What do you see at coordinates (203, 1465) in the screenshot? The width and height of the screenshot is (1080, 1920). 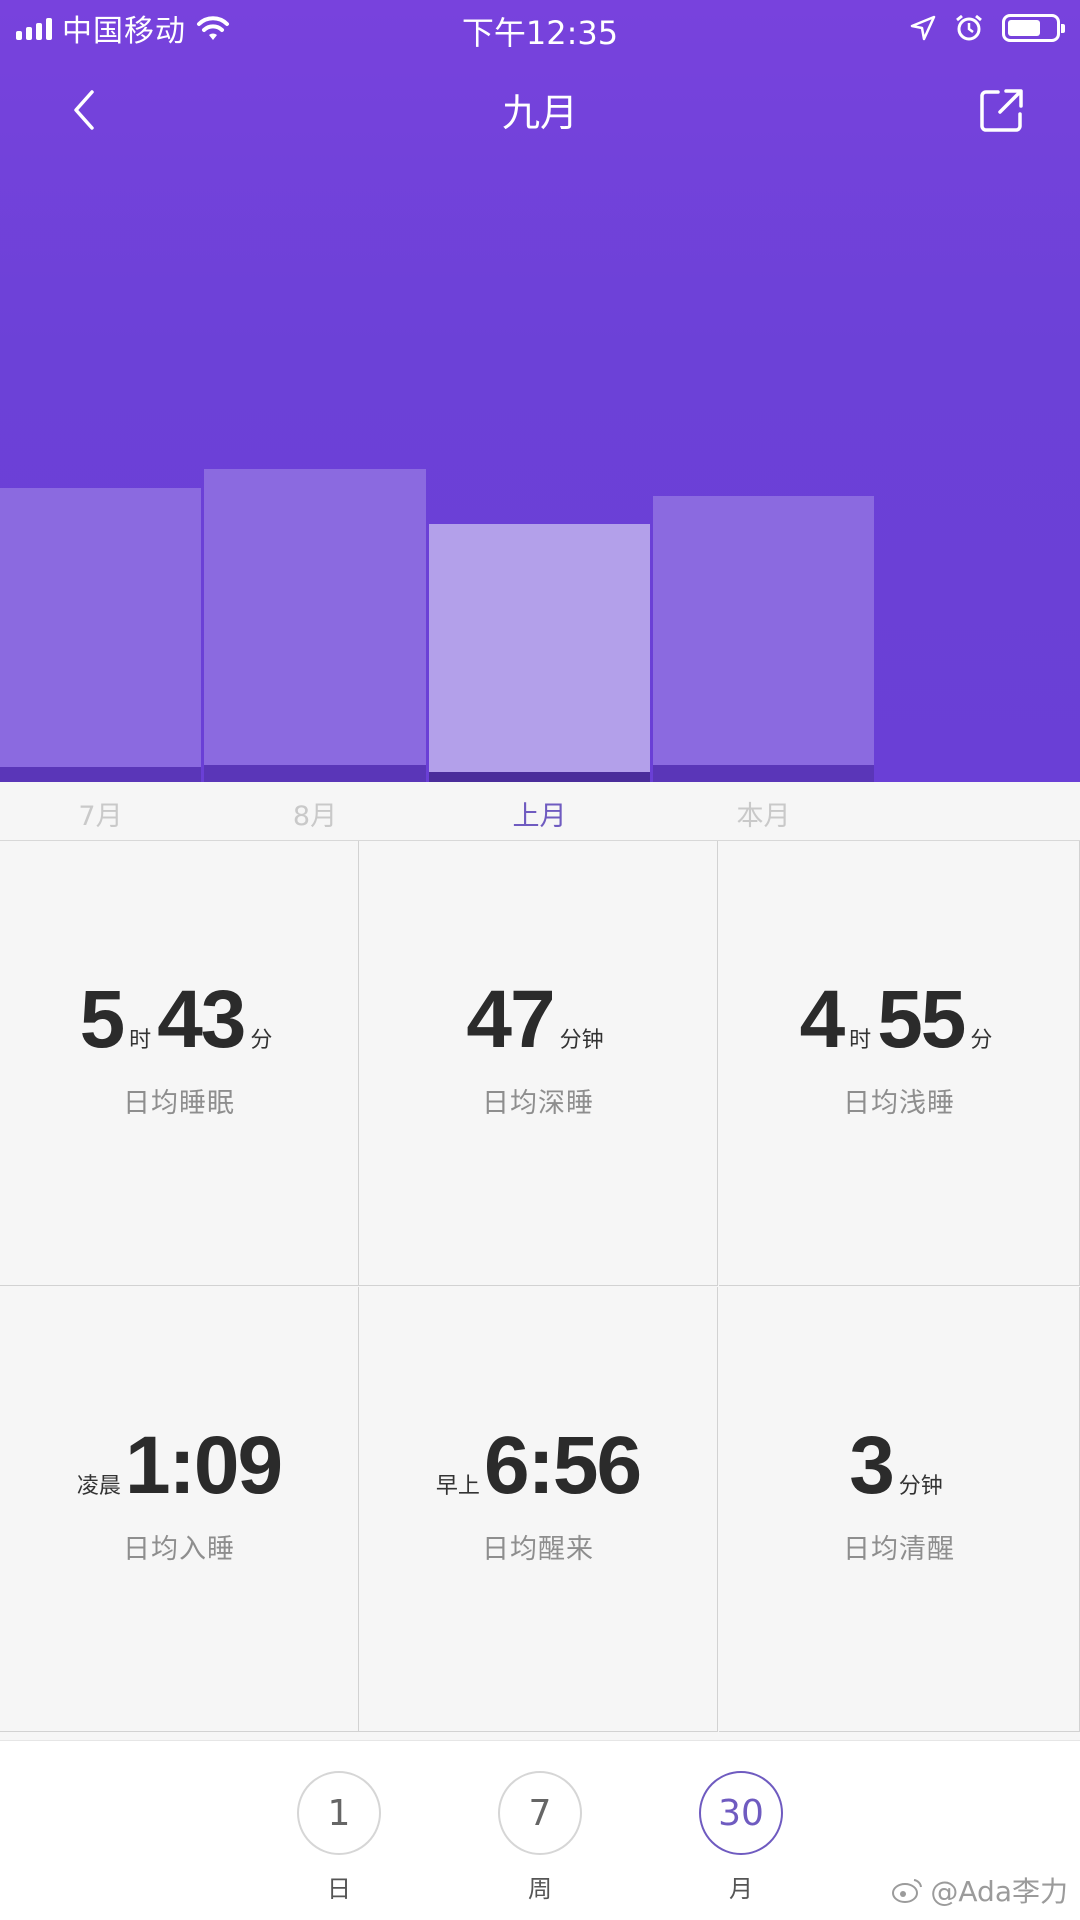 I see `stat-number: 1:09` at bounding box center [203, 1465].